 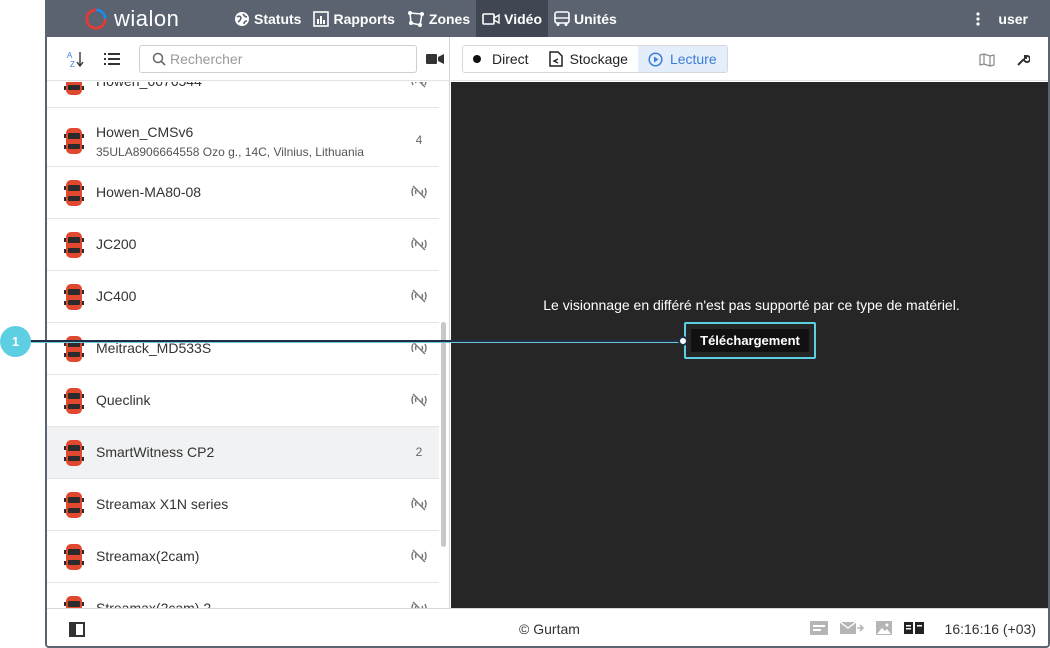 I want to click on unit-row: JC400, so click(x=243, y=297).